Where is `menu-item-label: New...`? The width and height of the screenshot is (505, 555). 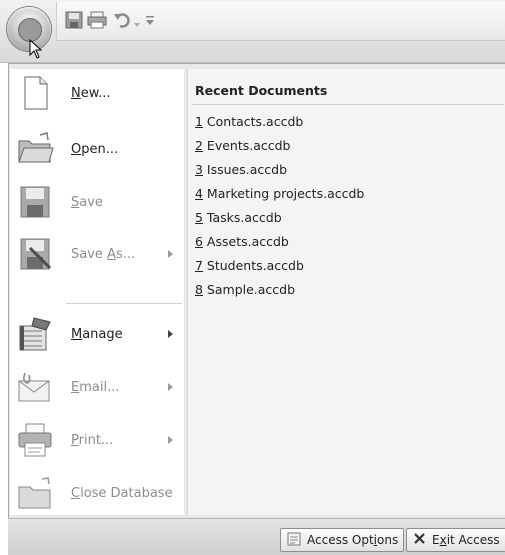 menu-item-label: New... is located at coordinates (91, 93).